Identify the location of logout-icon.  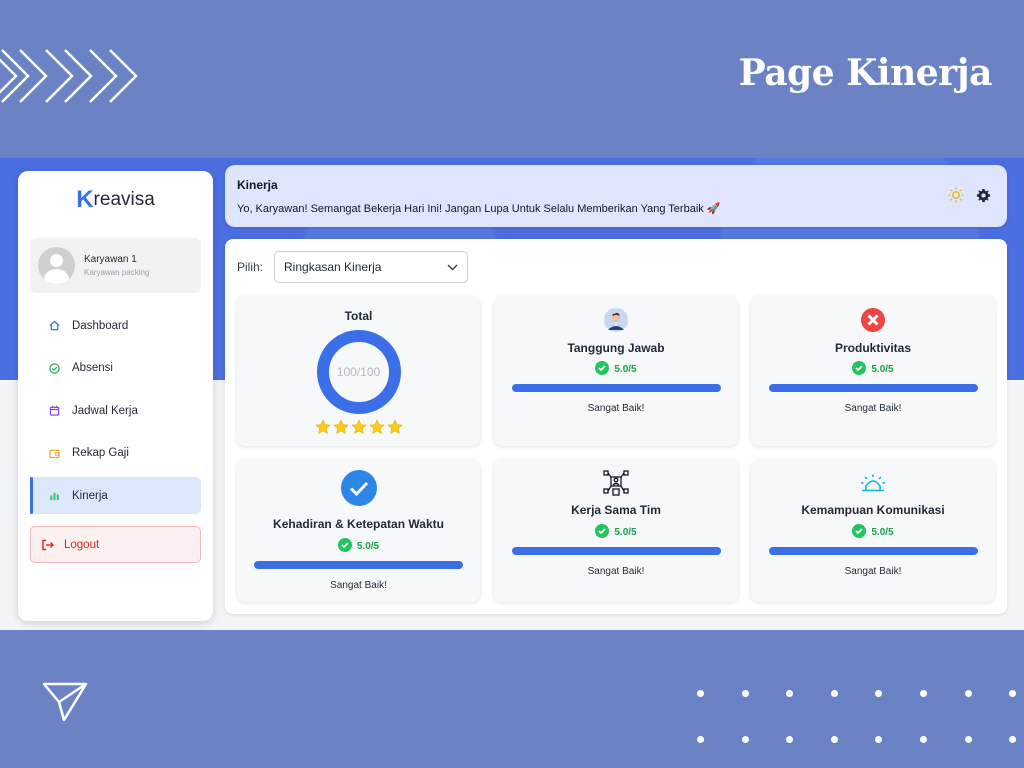
(47, 545).